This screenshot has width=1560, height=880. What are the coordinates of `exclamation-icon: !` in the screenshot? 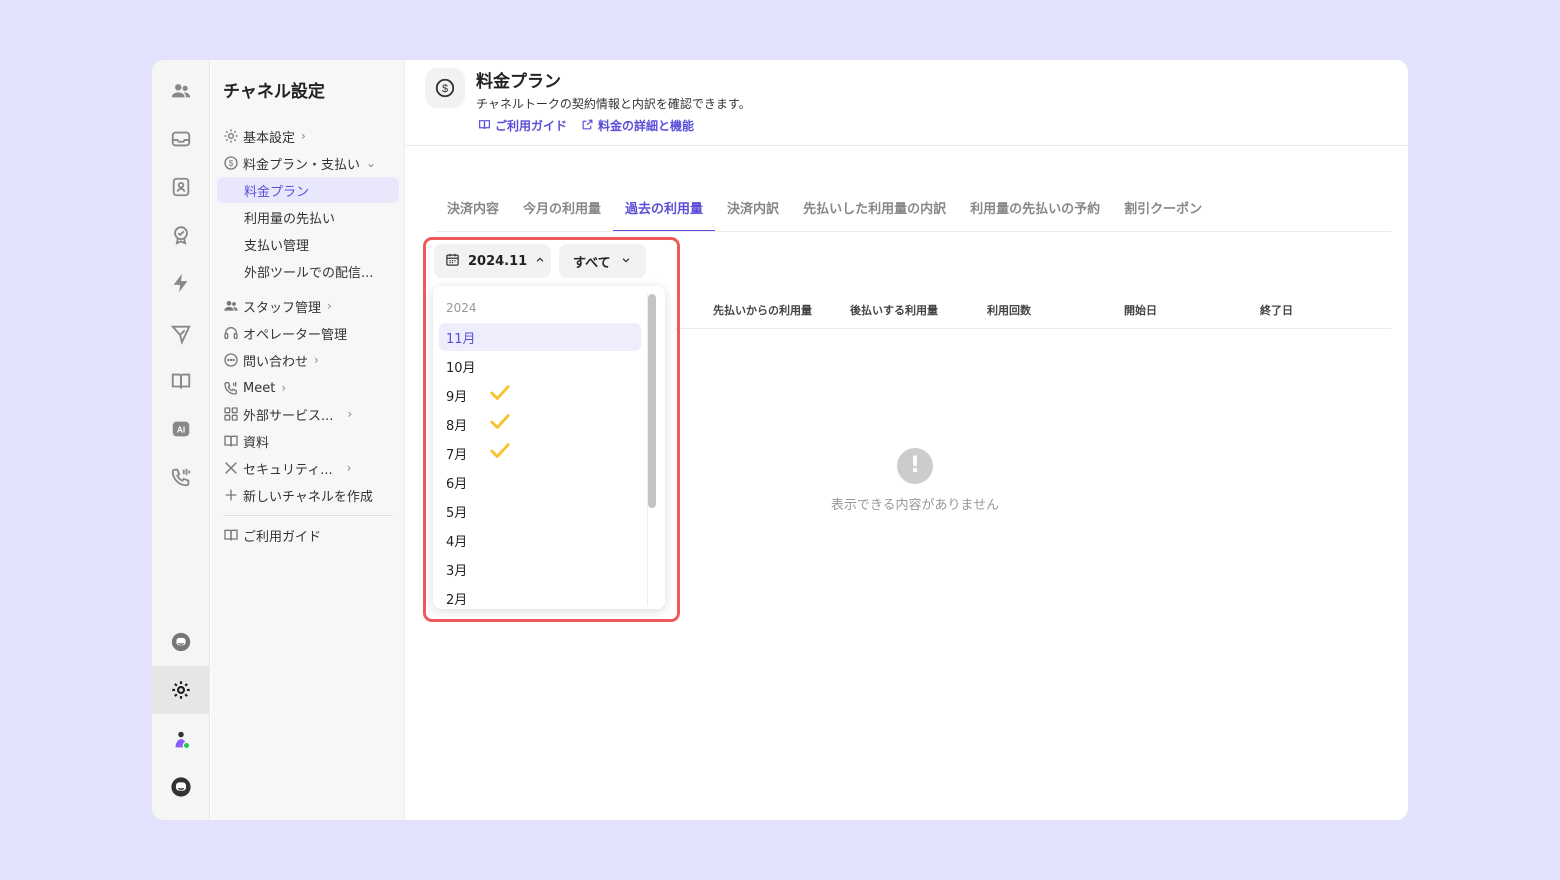 It's located at (915, 466).